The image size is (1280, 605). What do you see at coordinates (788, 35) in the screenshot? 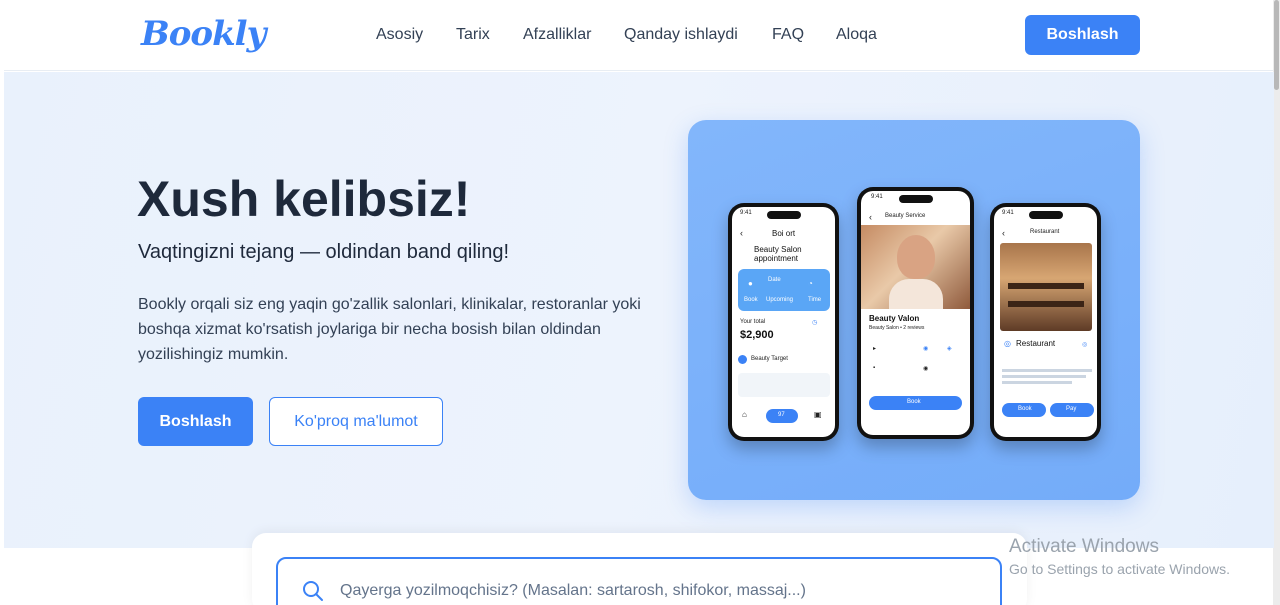
I see `nav-link-faq: FAQ` at bounding box center [788, 35].